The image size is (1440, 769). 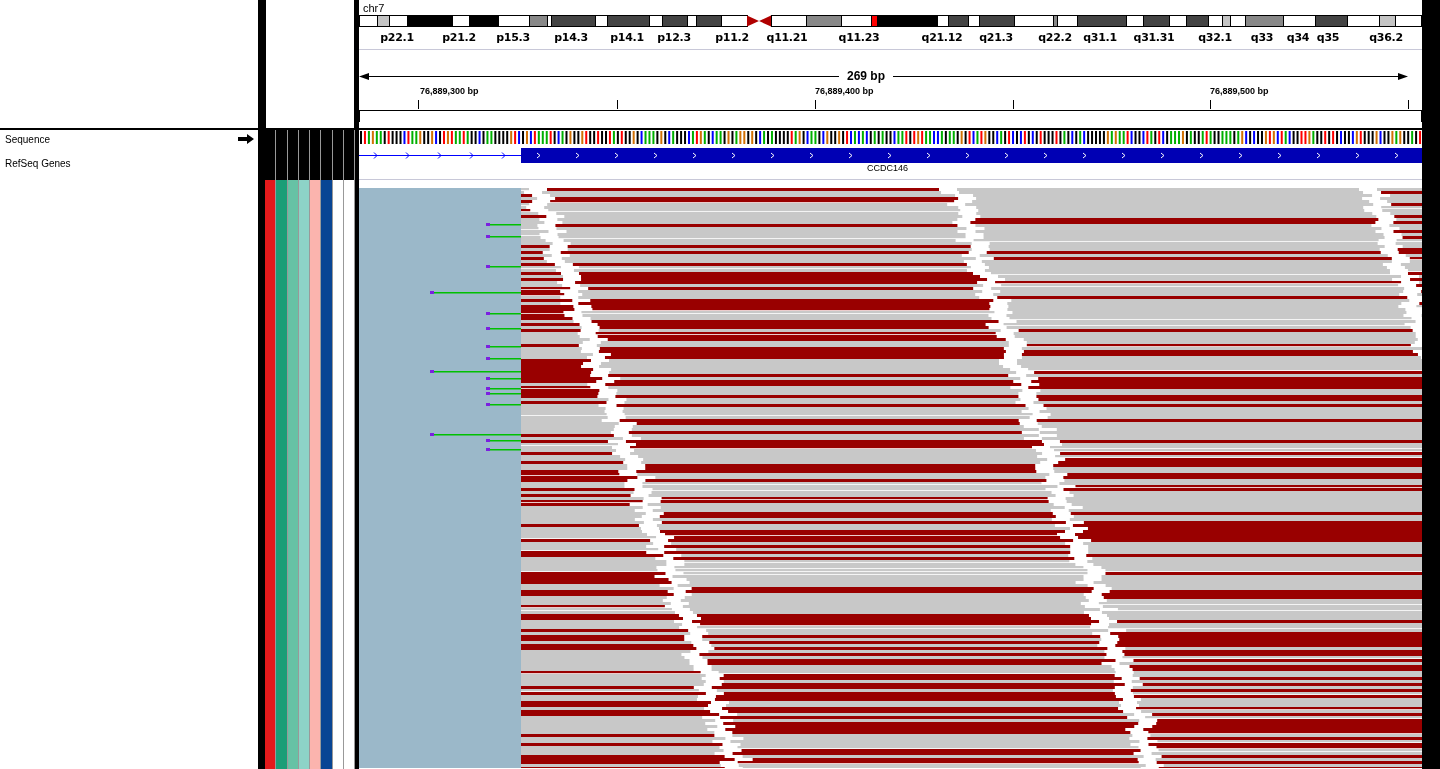 I want to click on chromosome-ideogram-drawing, so click(x=890, y=21).